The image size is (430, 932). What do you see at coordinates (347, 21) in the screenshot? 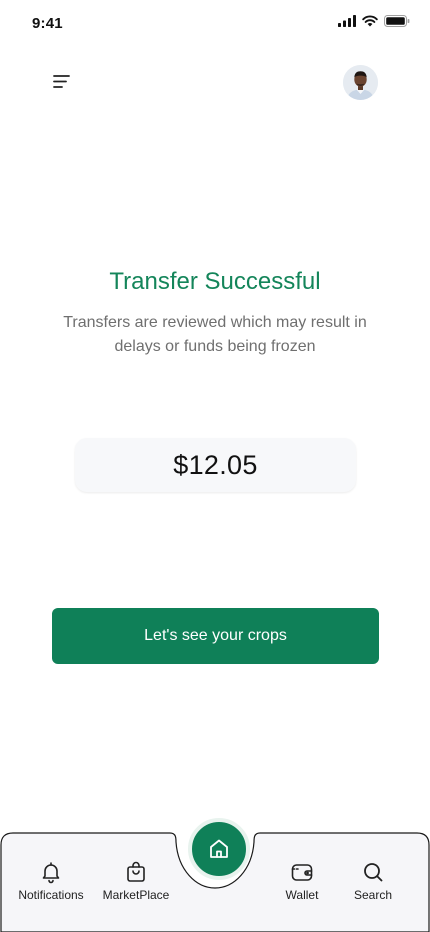
I see `cellular-signal-icon` at bounding box center [347, 21].